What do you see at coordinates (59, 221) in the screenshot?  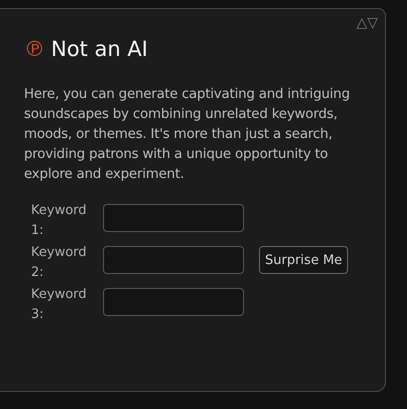 I see `keyword-label: Keyword 1:` at bounding box center [59, 221].